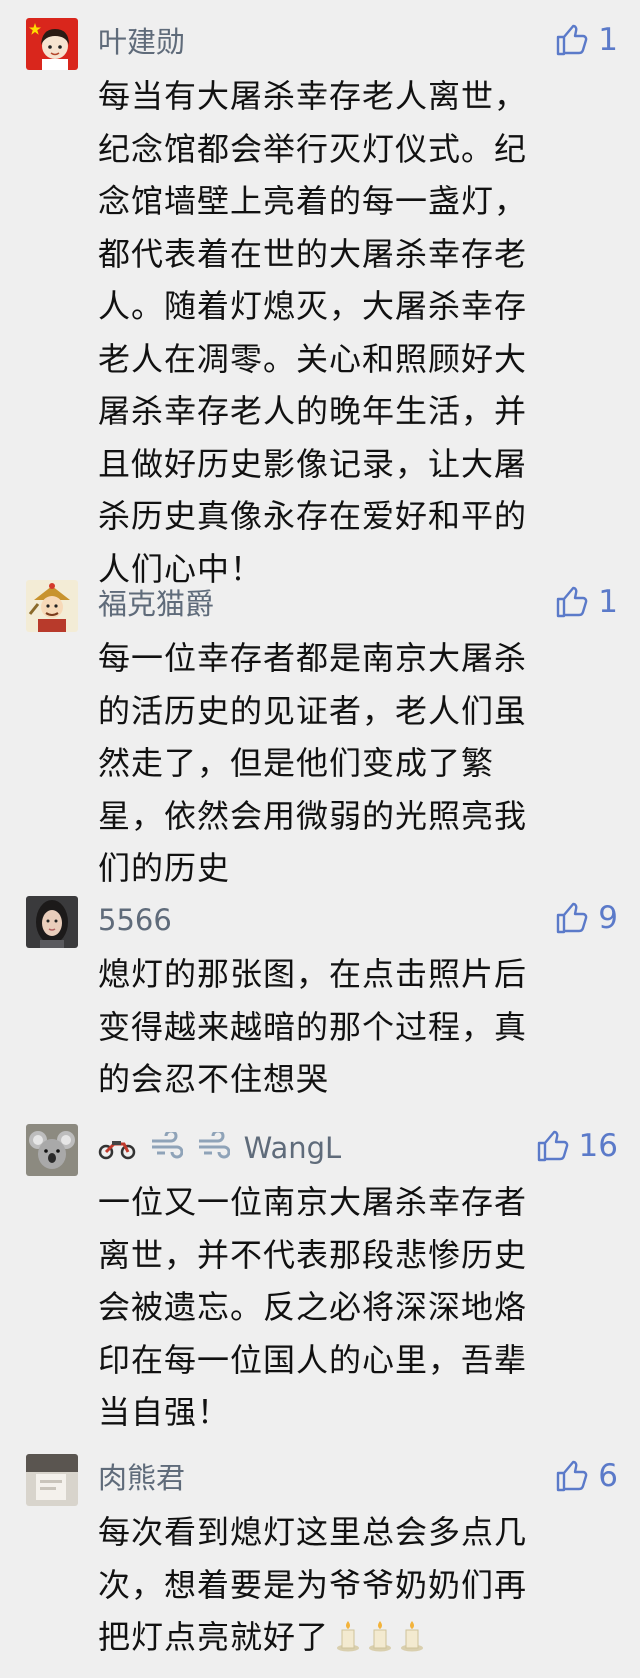  I want to click on like-button: 6, so click(586, 1476).